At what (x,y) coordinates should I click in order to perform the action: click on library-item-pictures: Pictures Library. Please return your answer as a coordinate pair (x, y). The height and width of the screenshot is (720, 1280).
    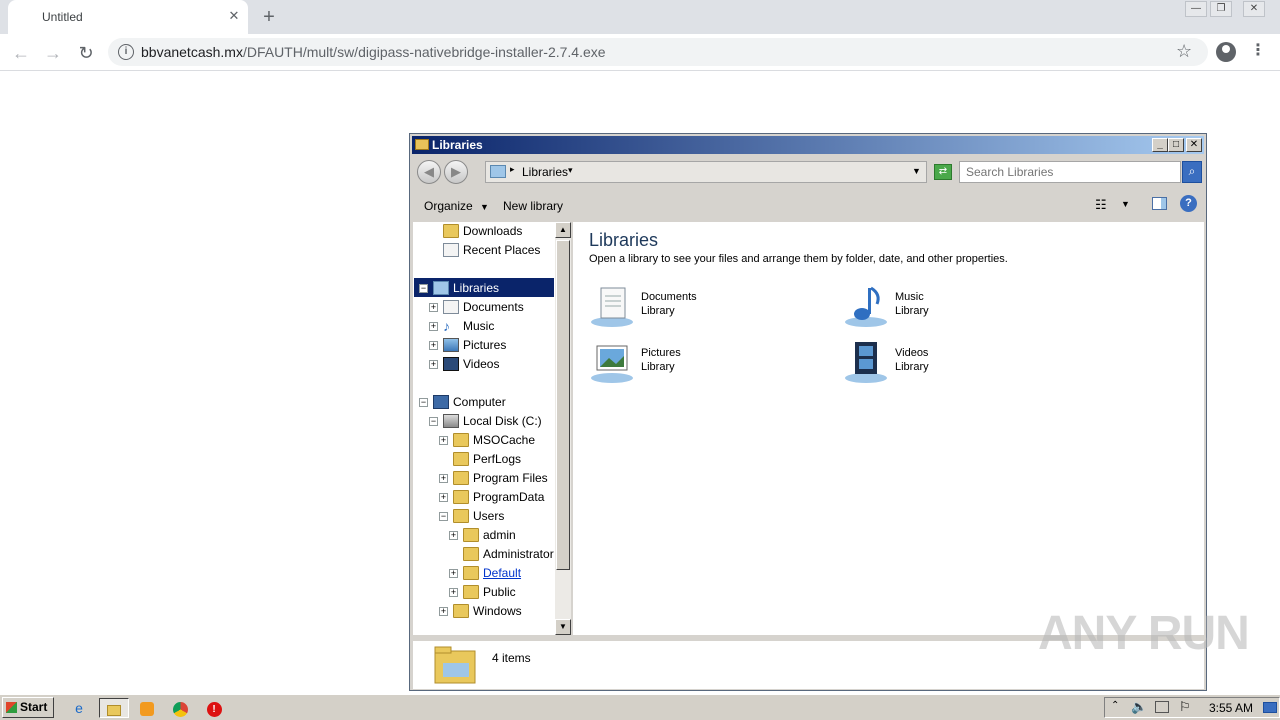
    Looking at the image, I should click on (689, 365).